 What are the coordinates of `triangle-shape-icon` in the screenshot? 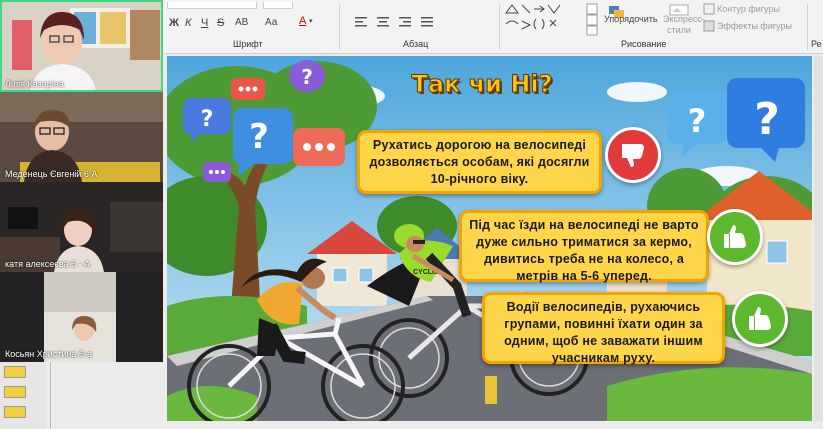 It's located at (512, 9).